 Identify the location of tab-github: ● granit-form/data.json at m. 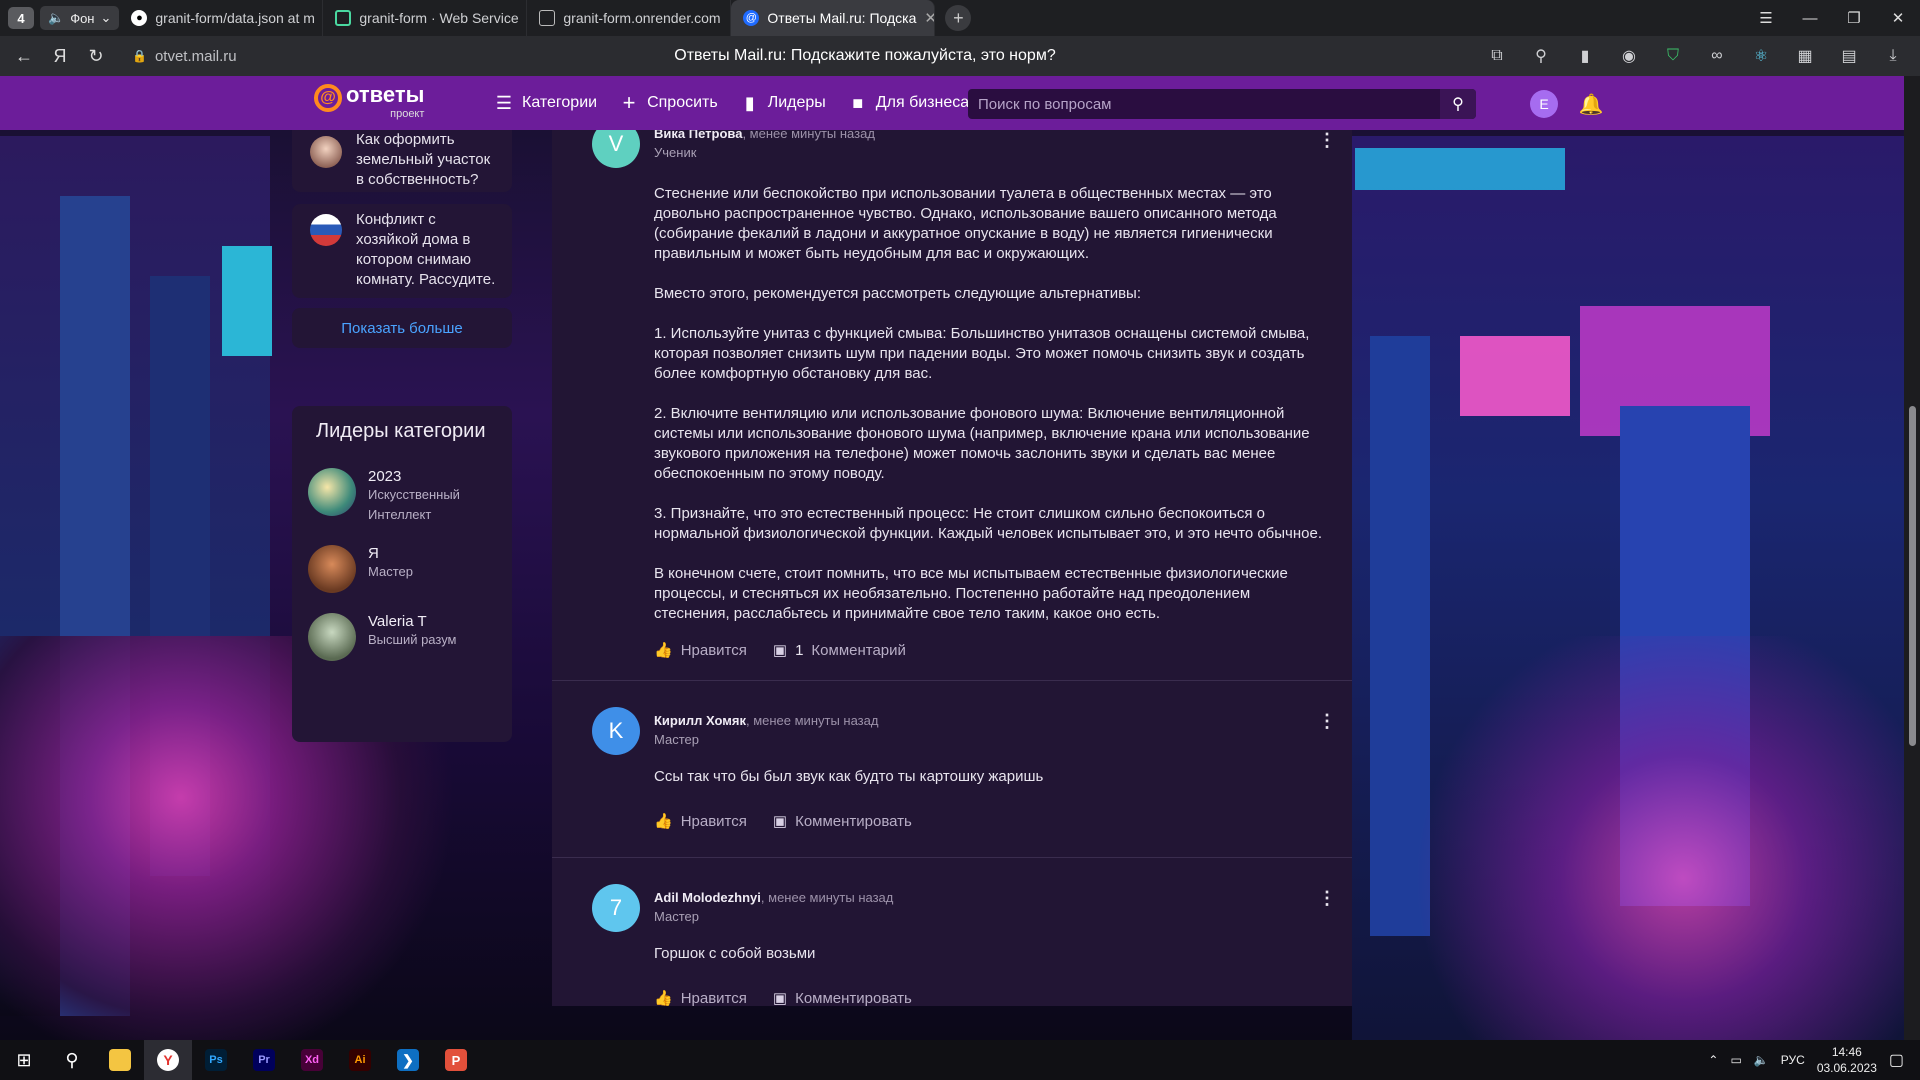
(221, 18).